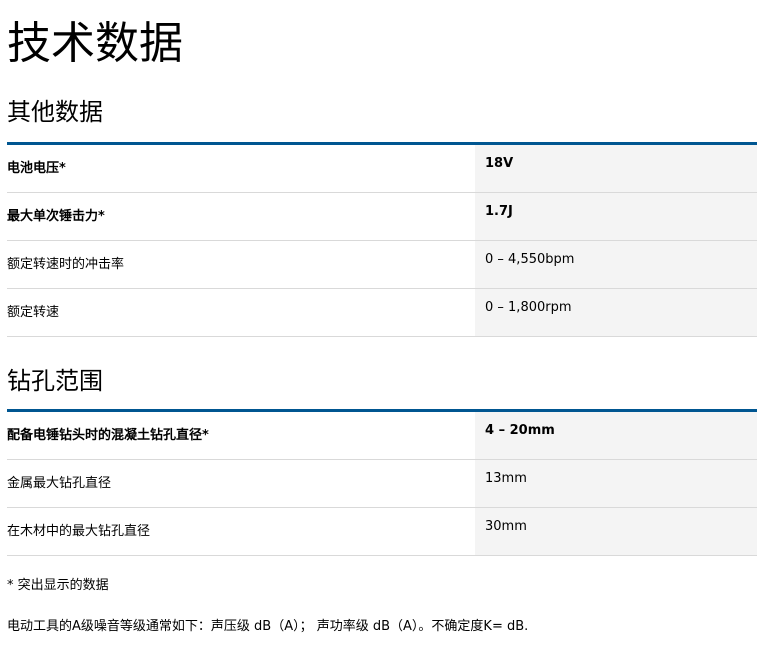  What do you see at coordinates (382, 436) in the screenshot?
I see `table-row: 配备电锤钻头时的混凝土钻孔直径* 4 – 20mm` at bounding box center [382, 436].